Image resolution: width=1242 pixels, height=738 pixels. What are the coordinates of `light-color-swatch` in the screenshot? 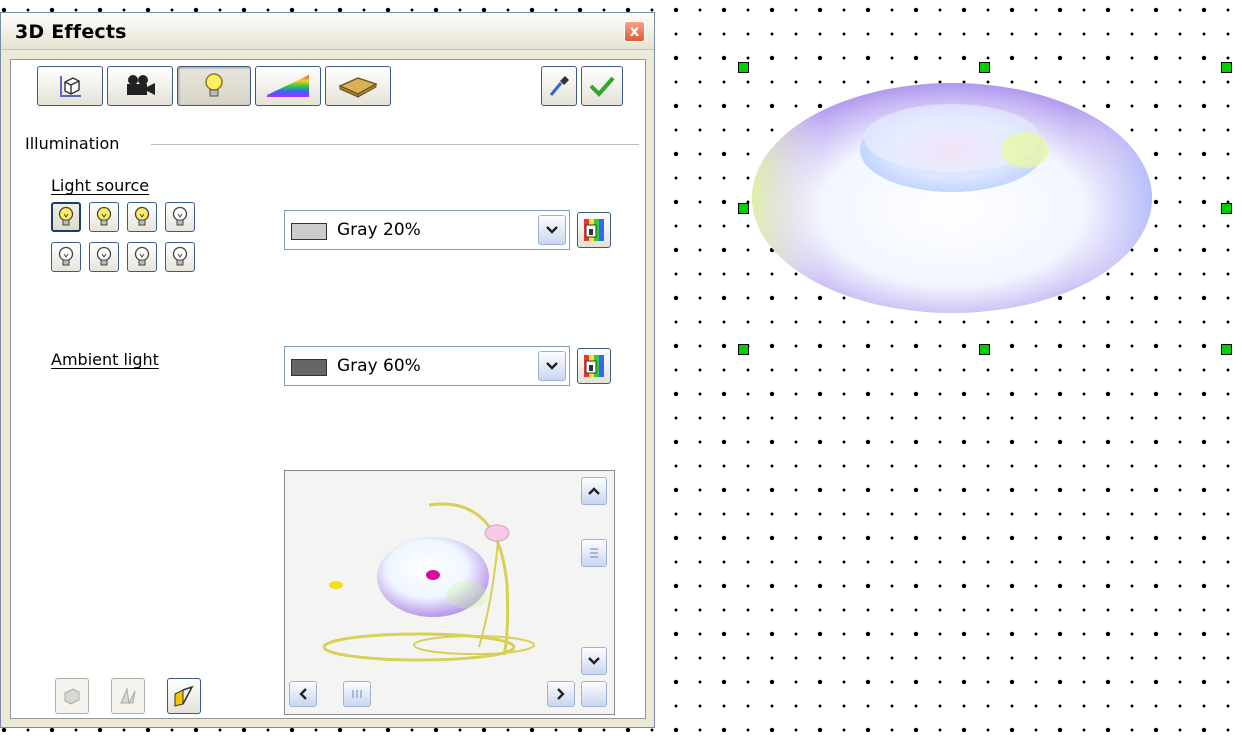 It's located at (309, 231).